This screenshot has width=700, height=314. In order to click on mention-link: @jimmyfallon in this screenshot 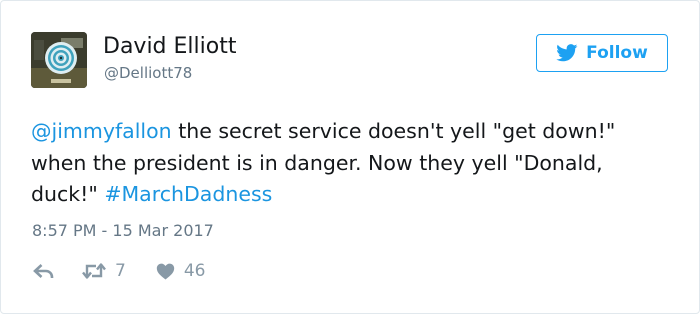, I will do `click(101, 131)`.